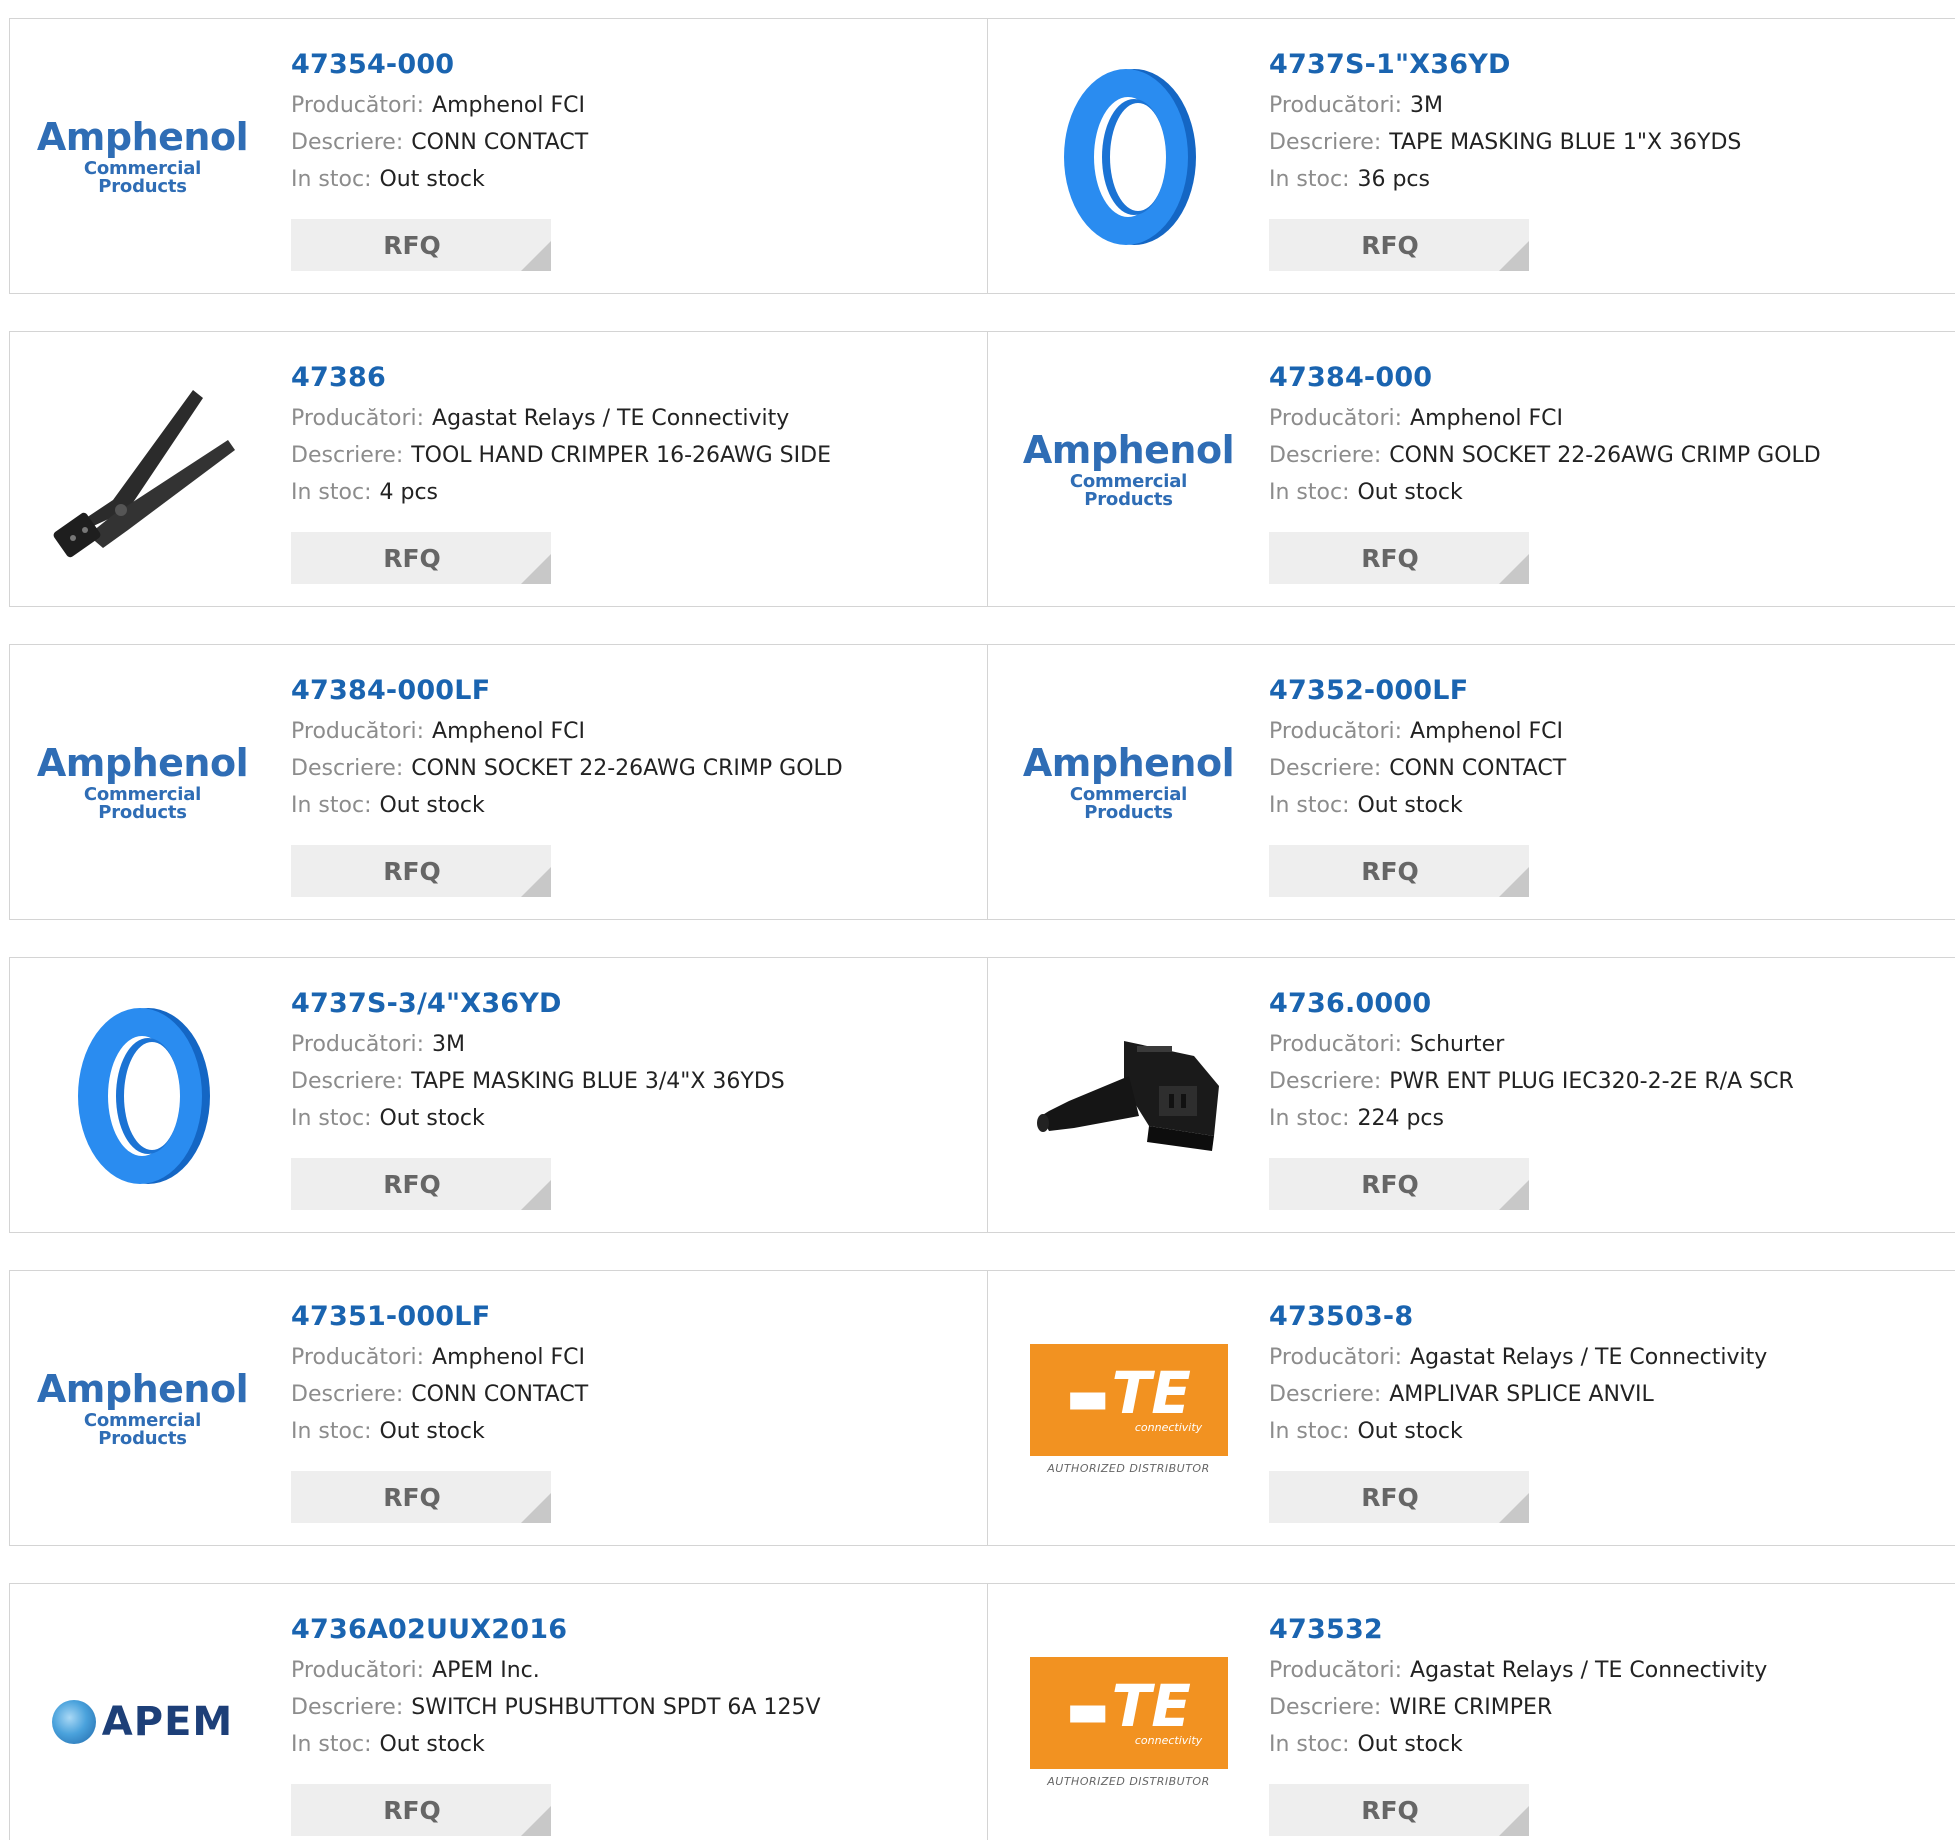  I want to click on apem-globe-icon, so click(73, 1722).